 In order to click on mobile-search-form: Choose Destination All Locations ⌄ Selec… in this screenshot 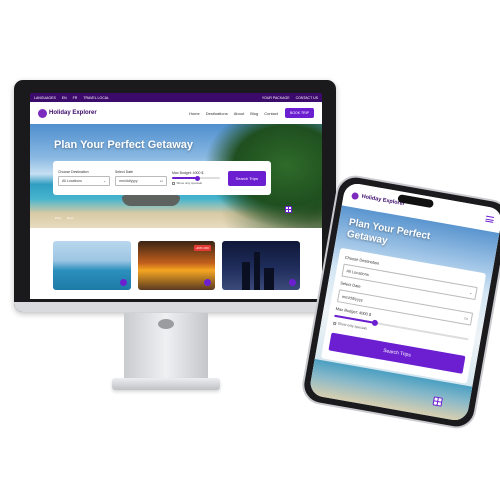, I will do `click(403, 315)`.